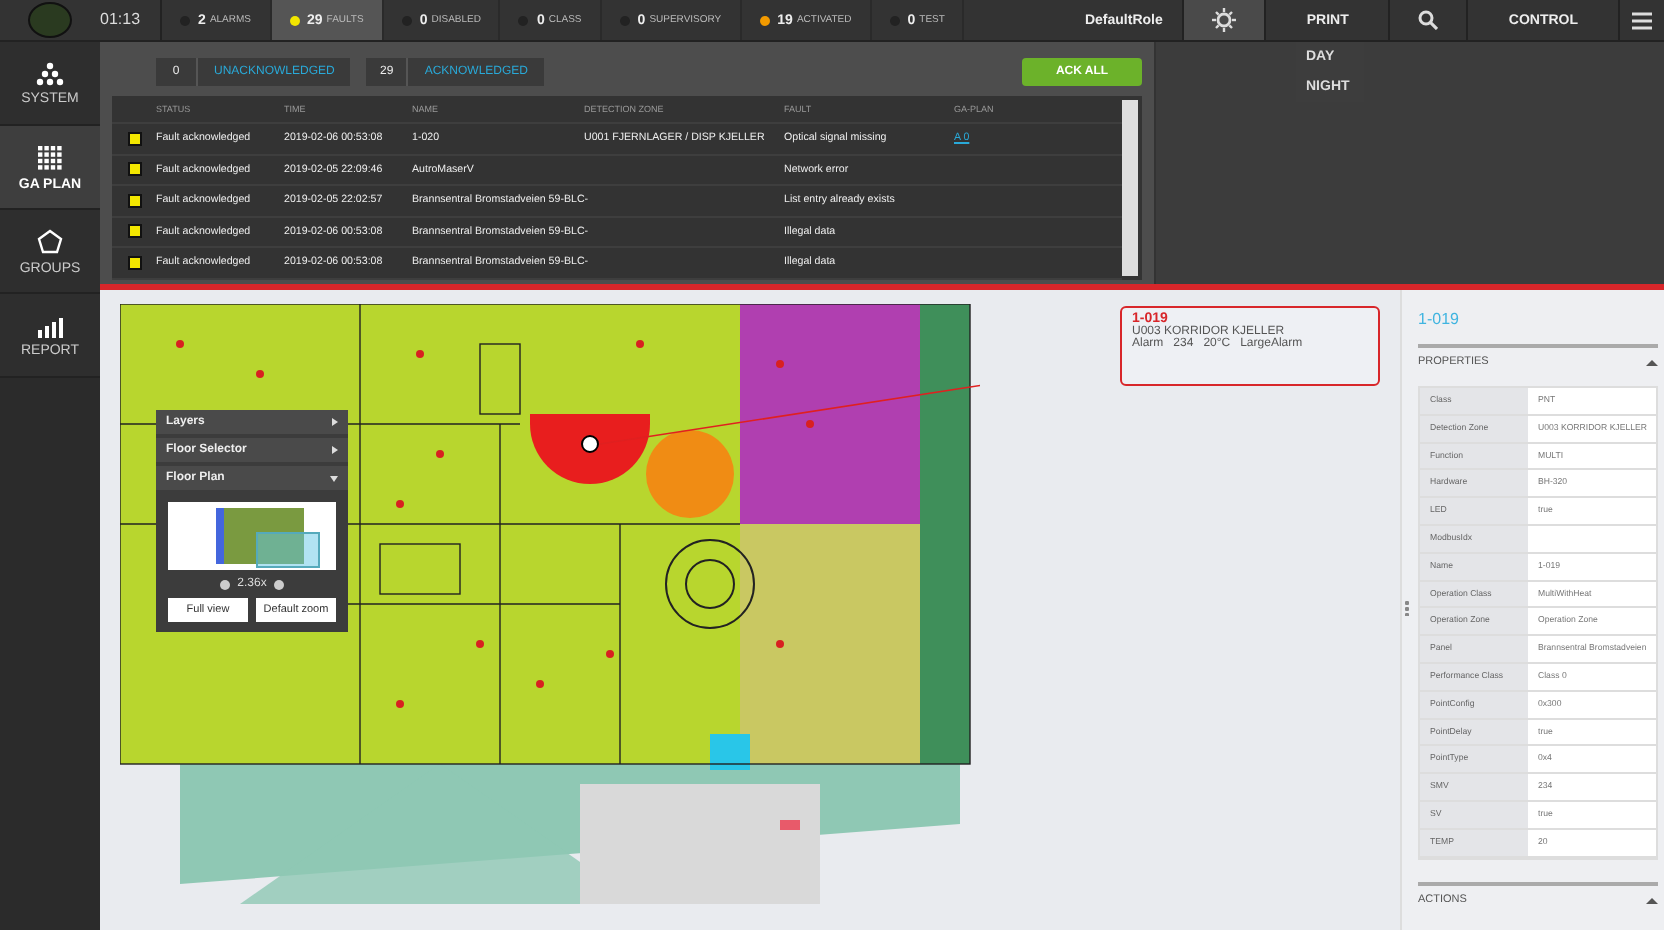 Image resolution: width=1664 pixels, height=930 pixels. Describe the element at coordinates (1439, 319) in the screenshot. I see `device-title: 1-019` at that location.